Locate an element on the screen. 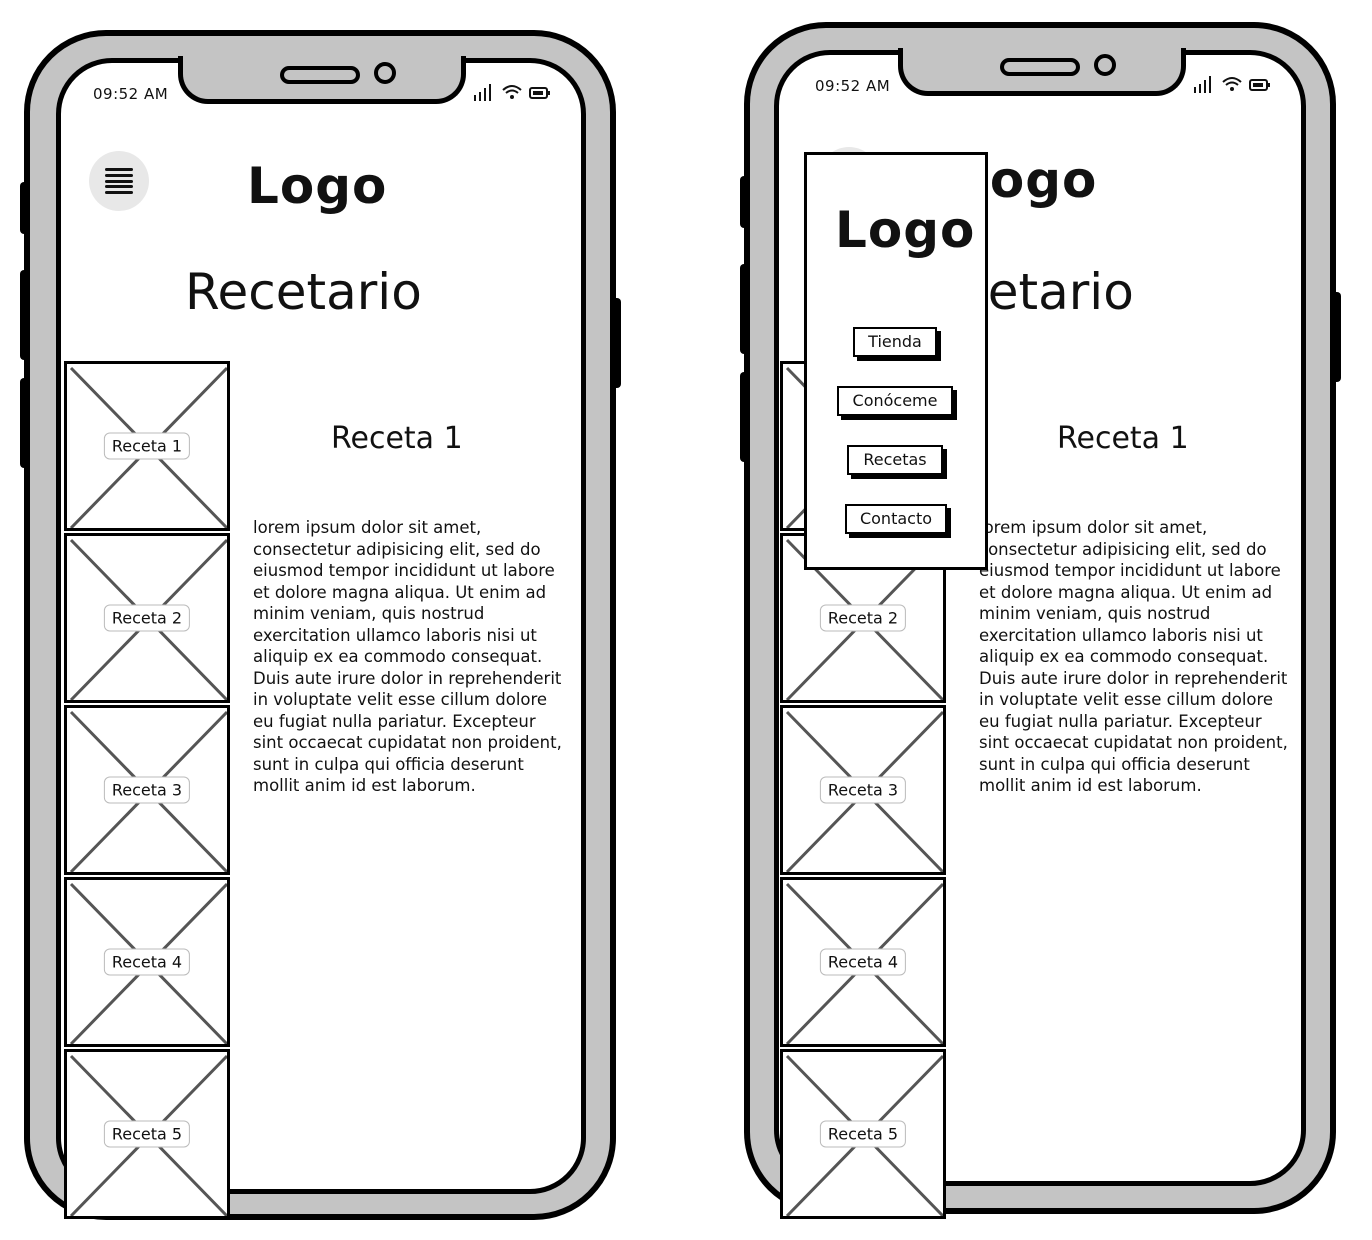  hamburger-menu-icon is located at coordinates (119, 181).